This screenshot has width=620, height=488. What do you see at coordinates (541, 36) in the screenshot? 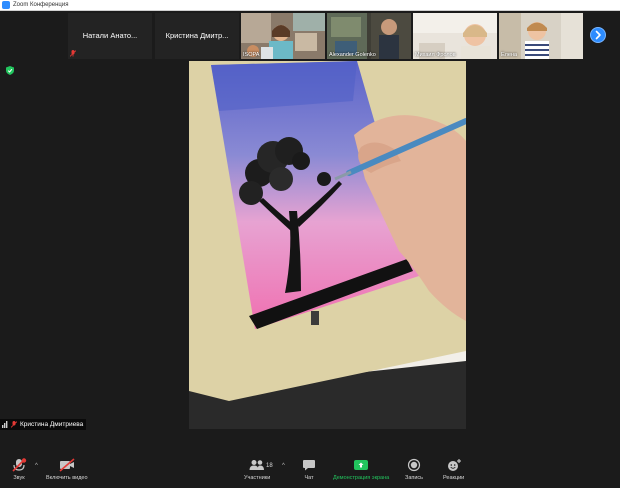
I see `participant-video-tile: Елена` at bounding box center [541, 36].